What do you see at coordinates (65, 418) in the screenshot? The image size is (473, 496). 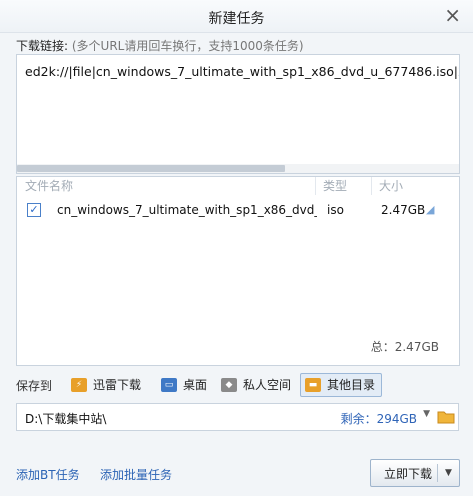 I see `save-path-text: D:\下载集中站\` at bounding box center [65, 418].